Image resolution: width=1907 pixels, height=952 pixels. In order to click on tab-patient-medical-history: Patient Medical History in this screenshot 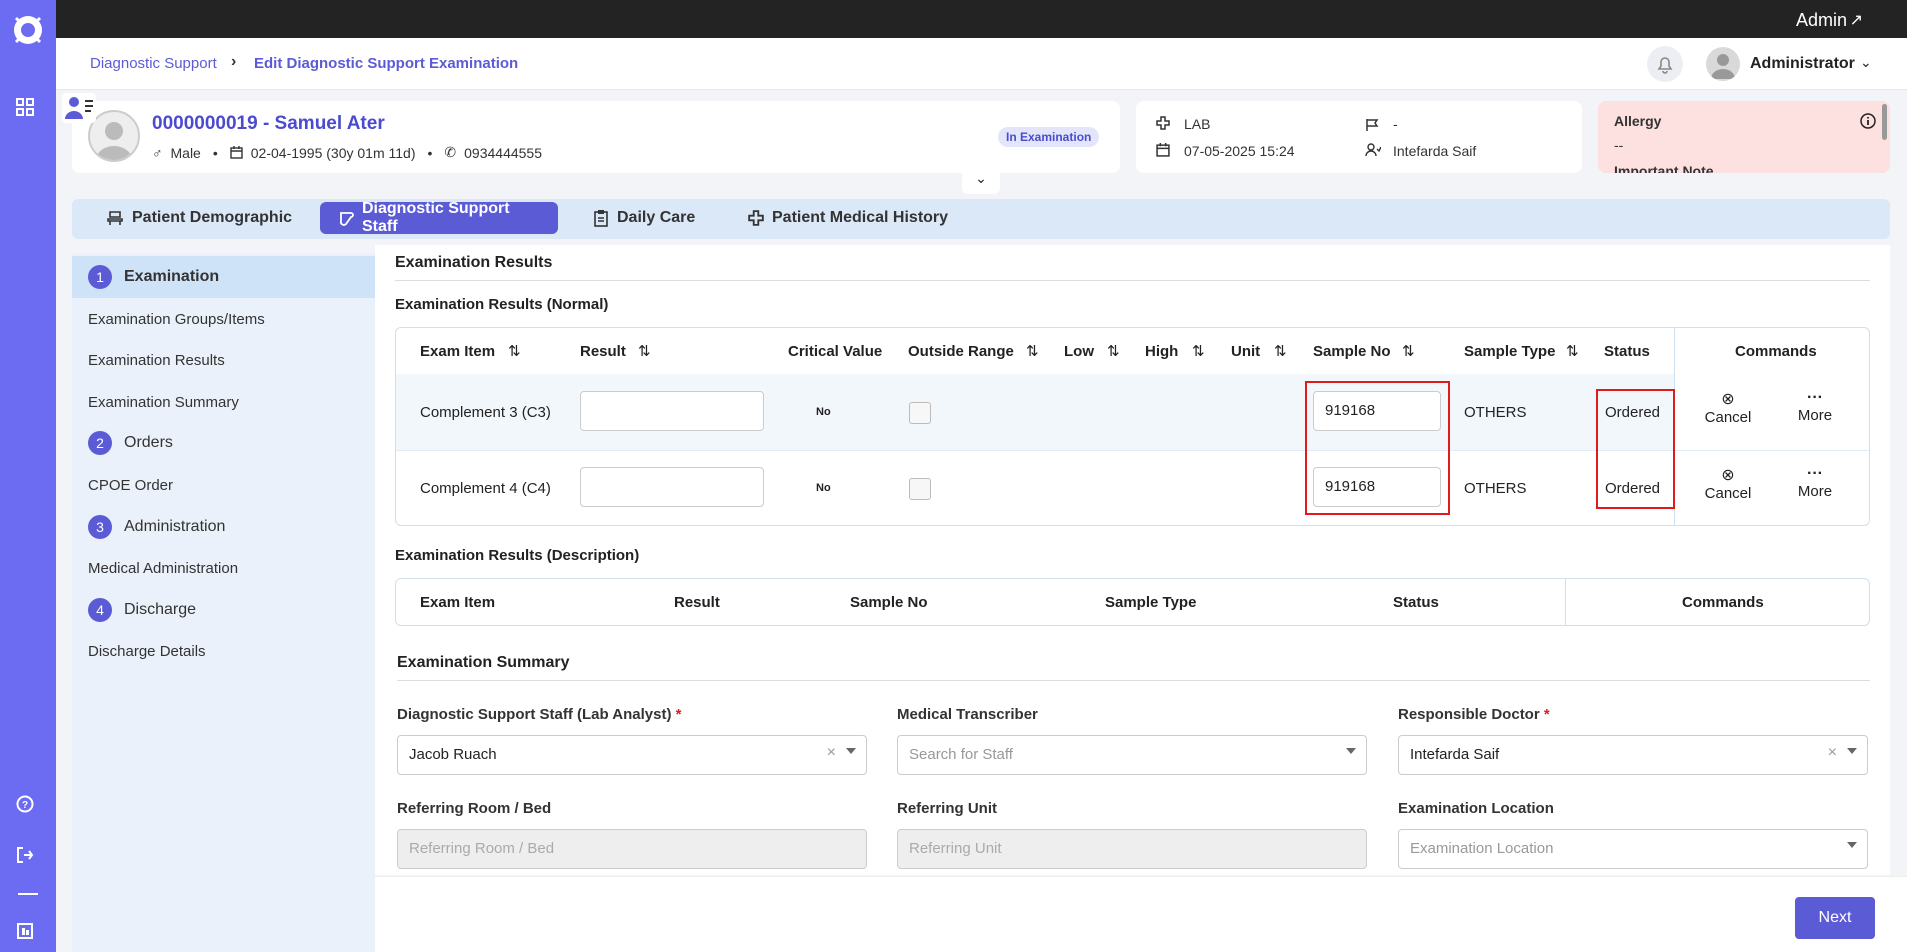, I will do `click(848, 218)`.